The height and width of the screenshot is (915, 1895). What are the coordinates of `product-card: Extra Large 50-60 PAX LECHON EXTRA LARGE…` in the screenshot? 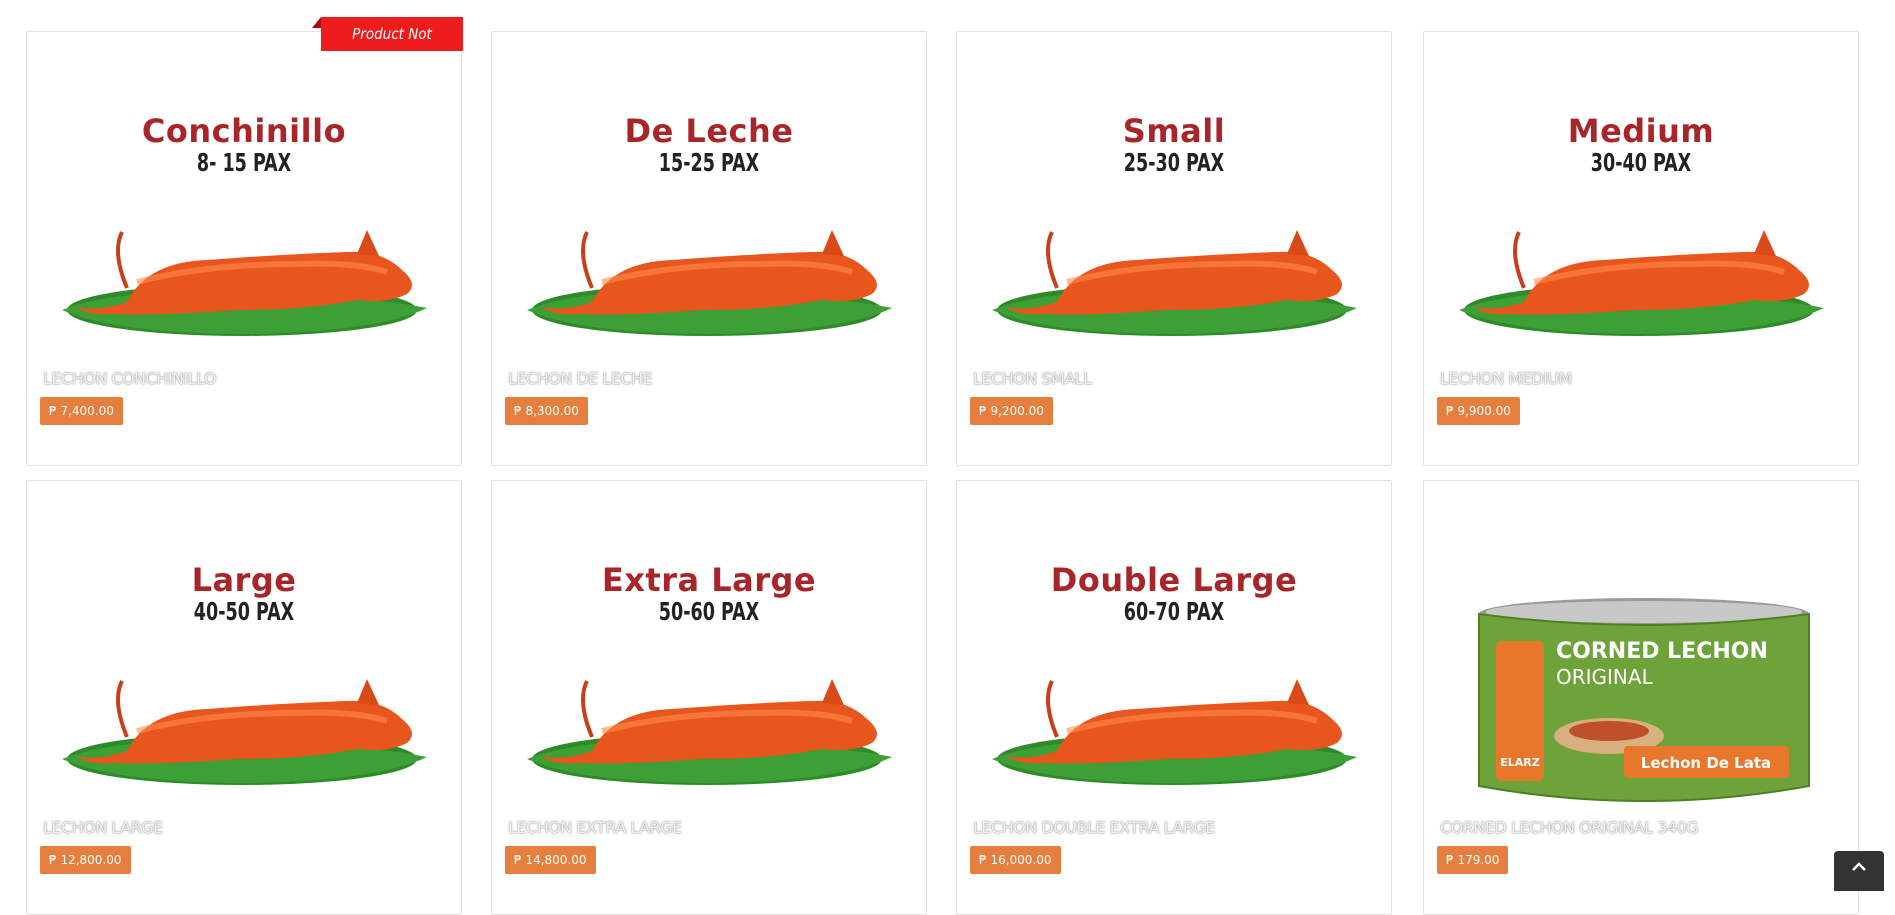 It's located at (709, 697).